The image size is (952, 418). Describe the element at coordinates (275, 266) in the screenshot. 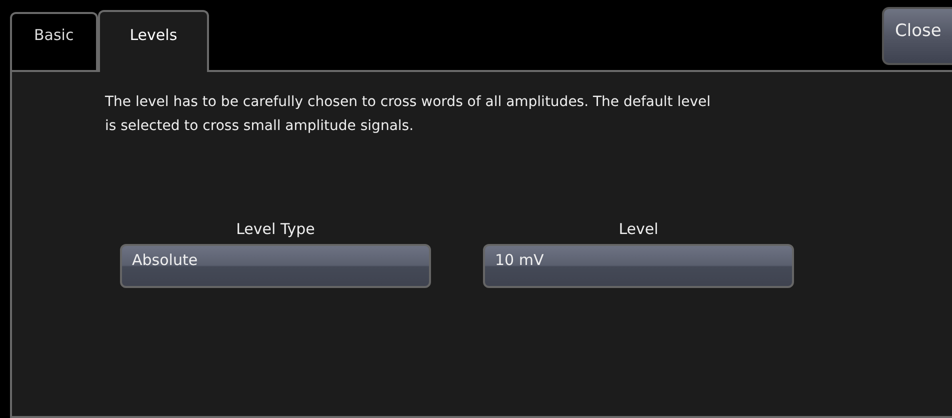

I see `input-field: Absolute` at that location.